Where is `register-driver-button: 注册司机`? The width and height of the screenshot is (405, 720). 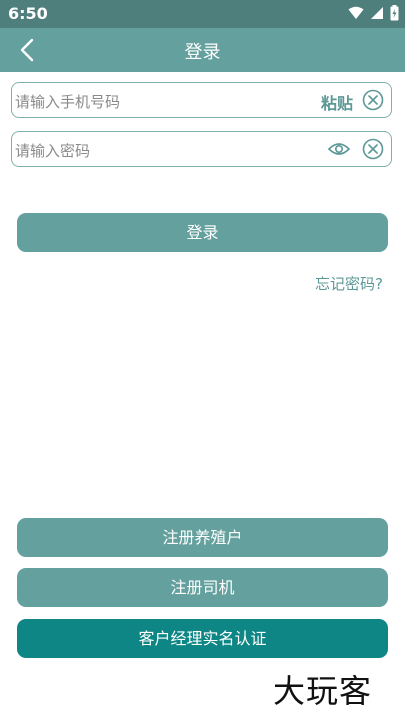 register-driver-button: 注册司机 is located at coordinates (202, 587).